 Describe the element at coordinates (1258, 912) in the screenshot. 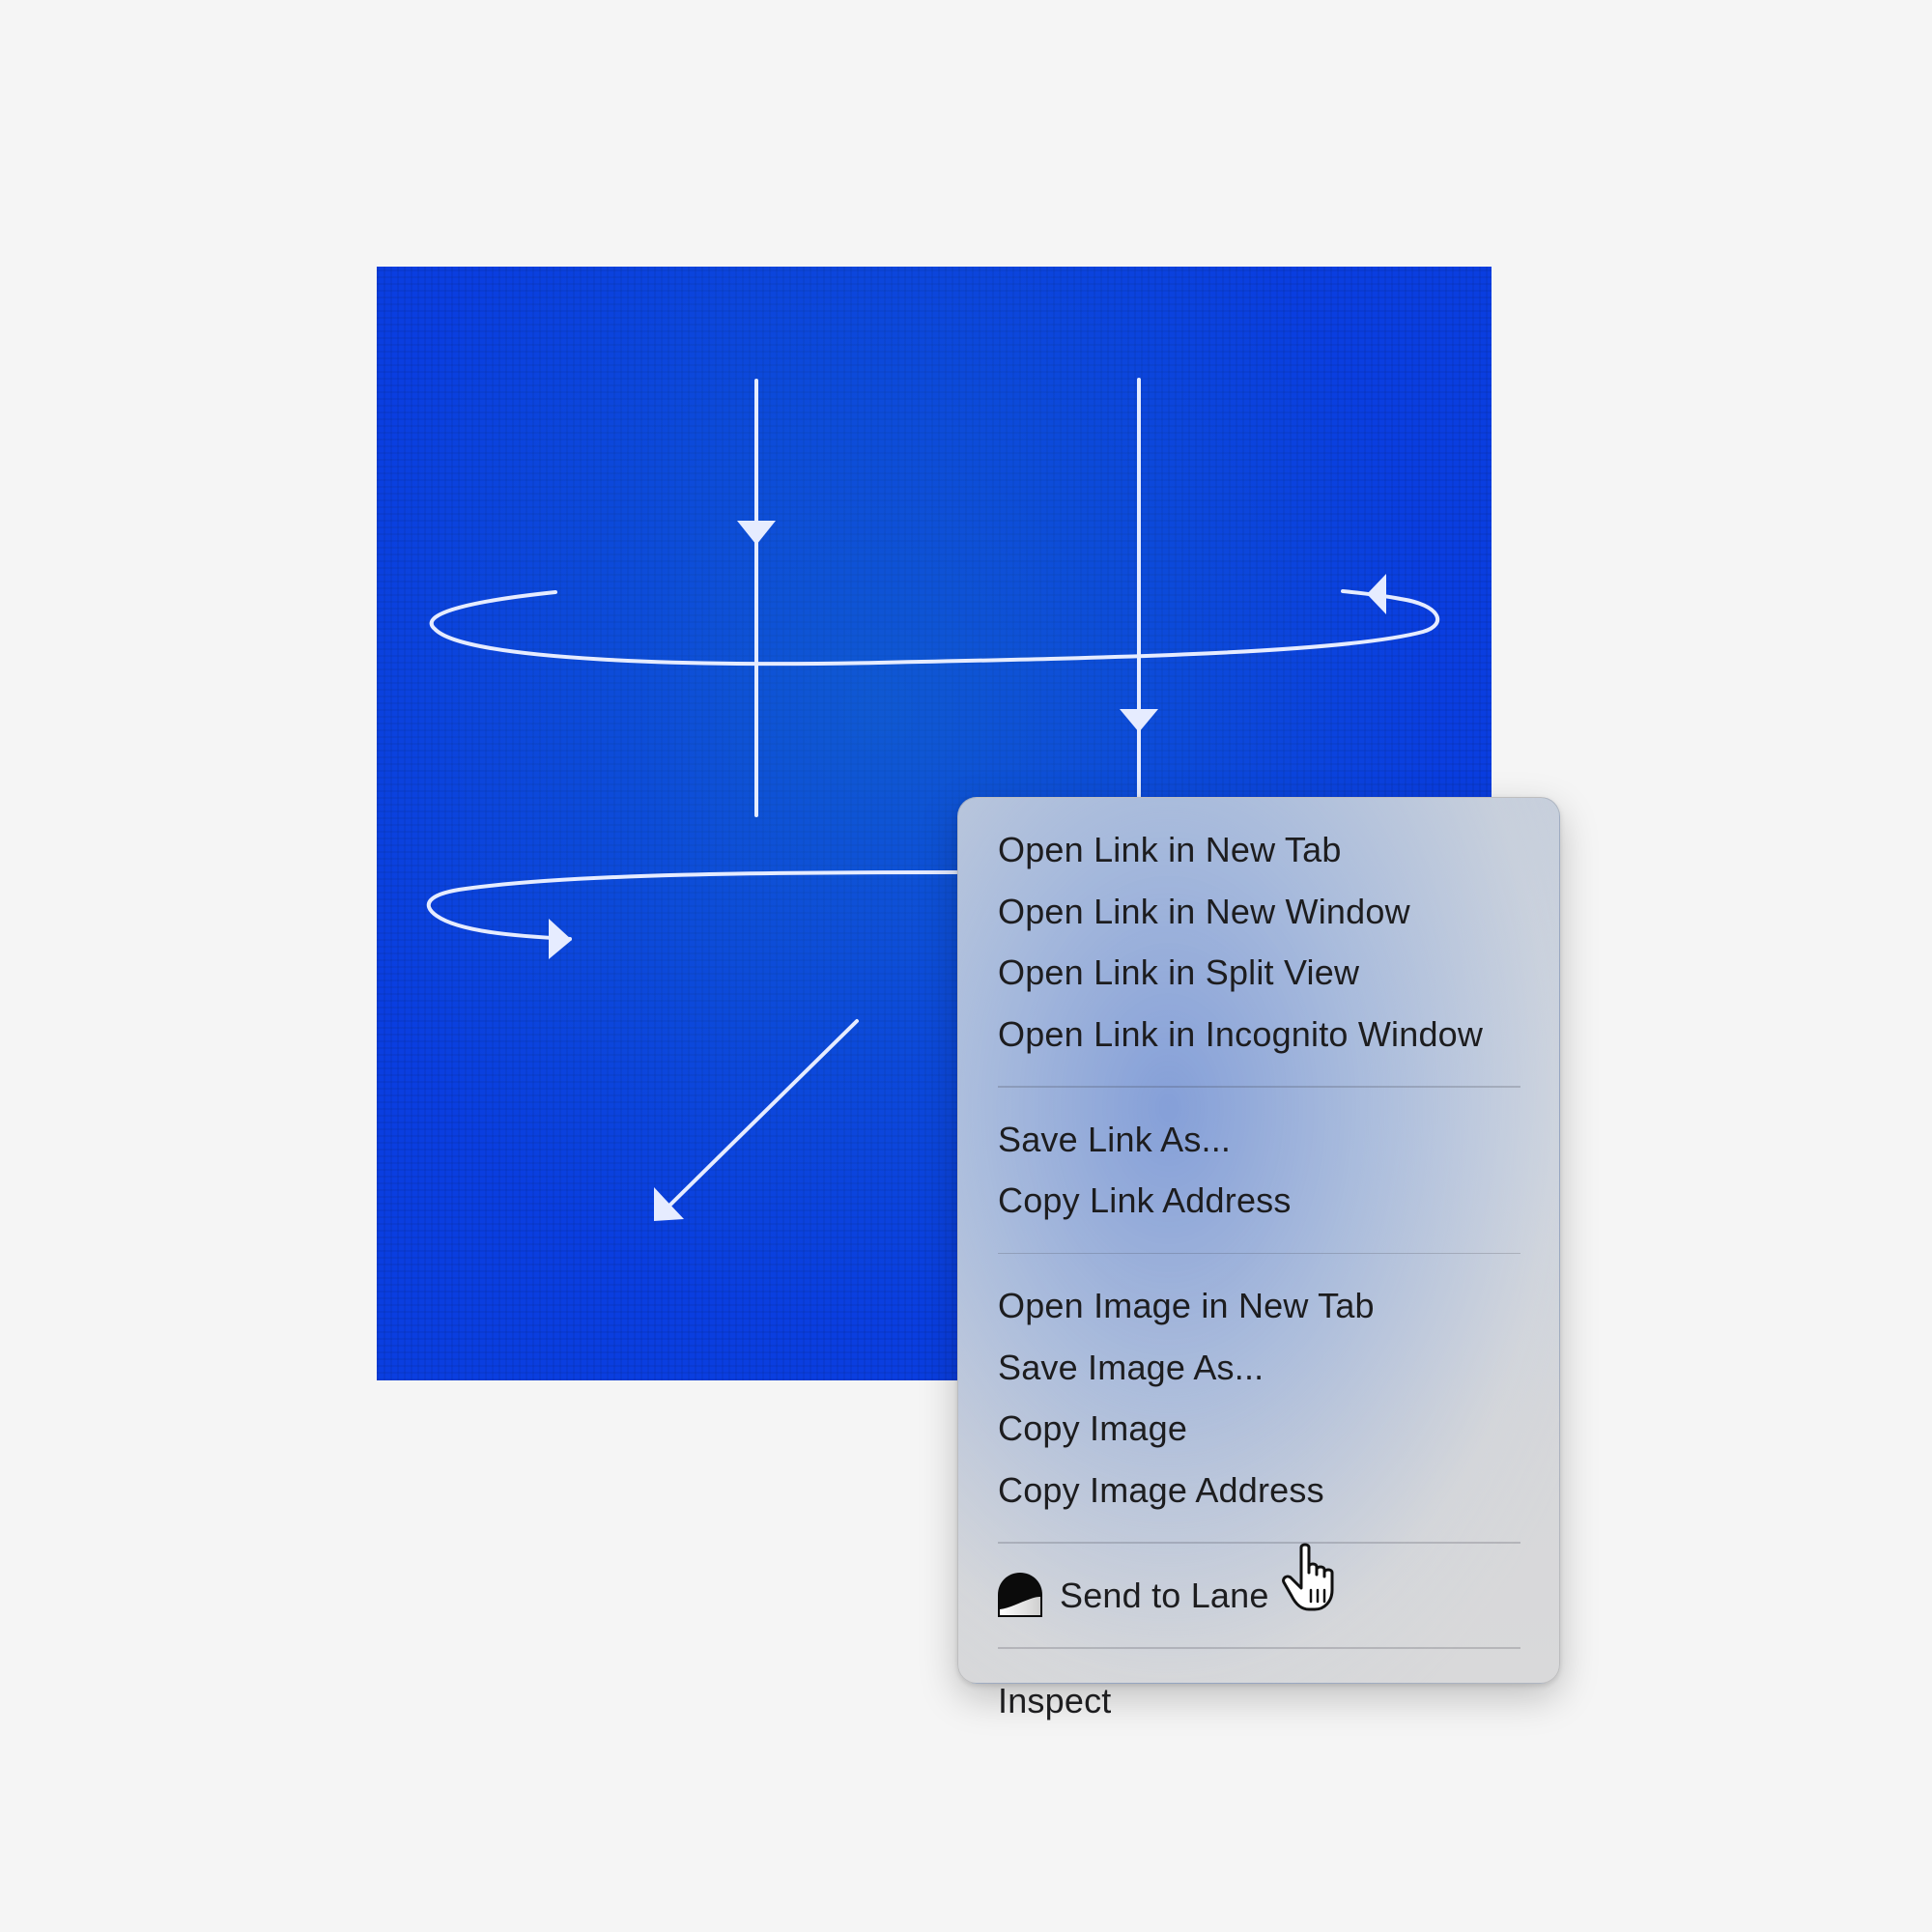

I see `menu-item-open-link-new-window: Open Link in New Window` at that location.